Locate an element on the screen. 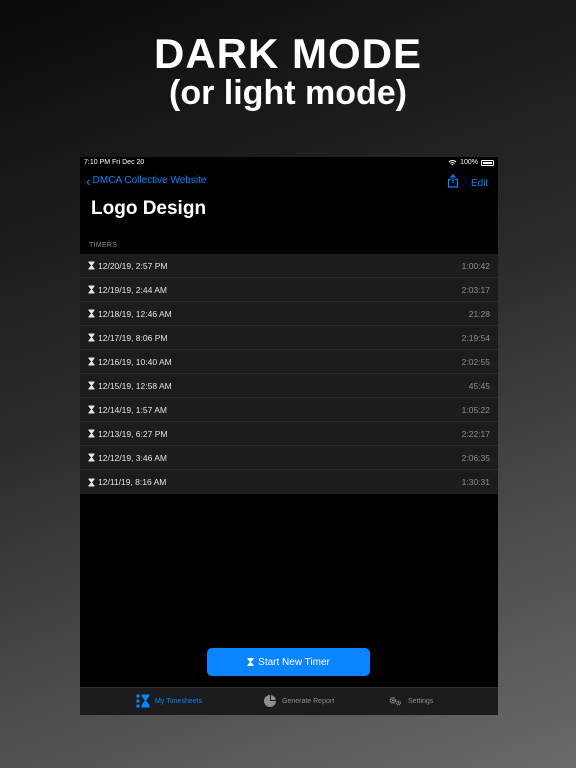 This screenshot has width=576, height=768. back-label: DMCA Collective Website is located at coordinates (149, 180).